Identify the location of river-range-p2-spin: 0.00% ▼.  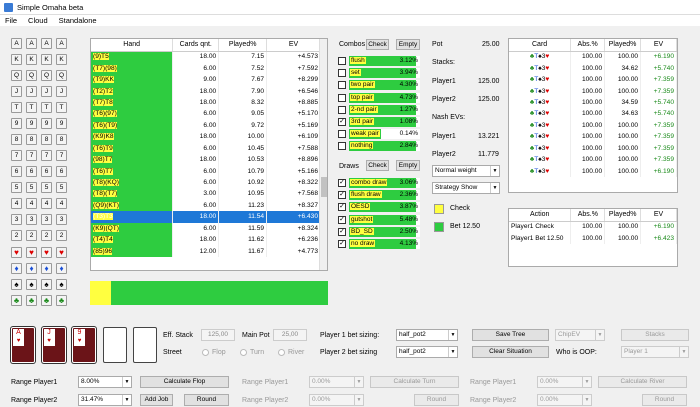
(564, 400).